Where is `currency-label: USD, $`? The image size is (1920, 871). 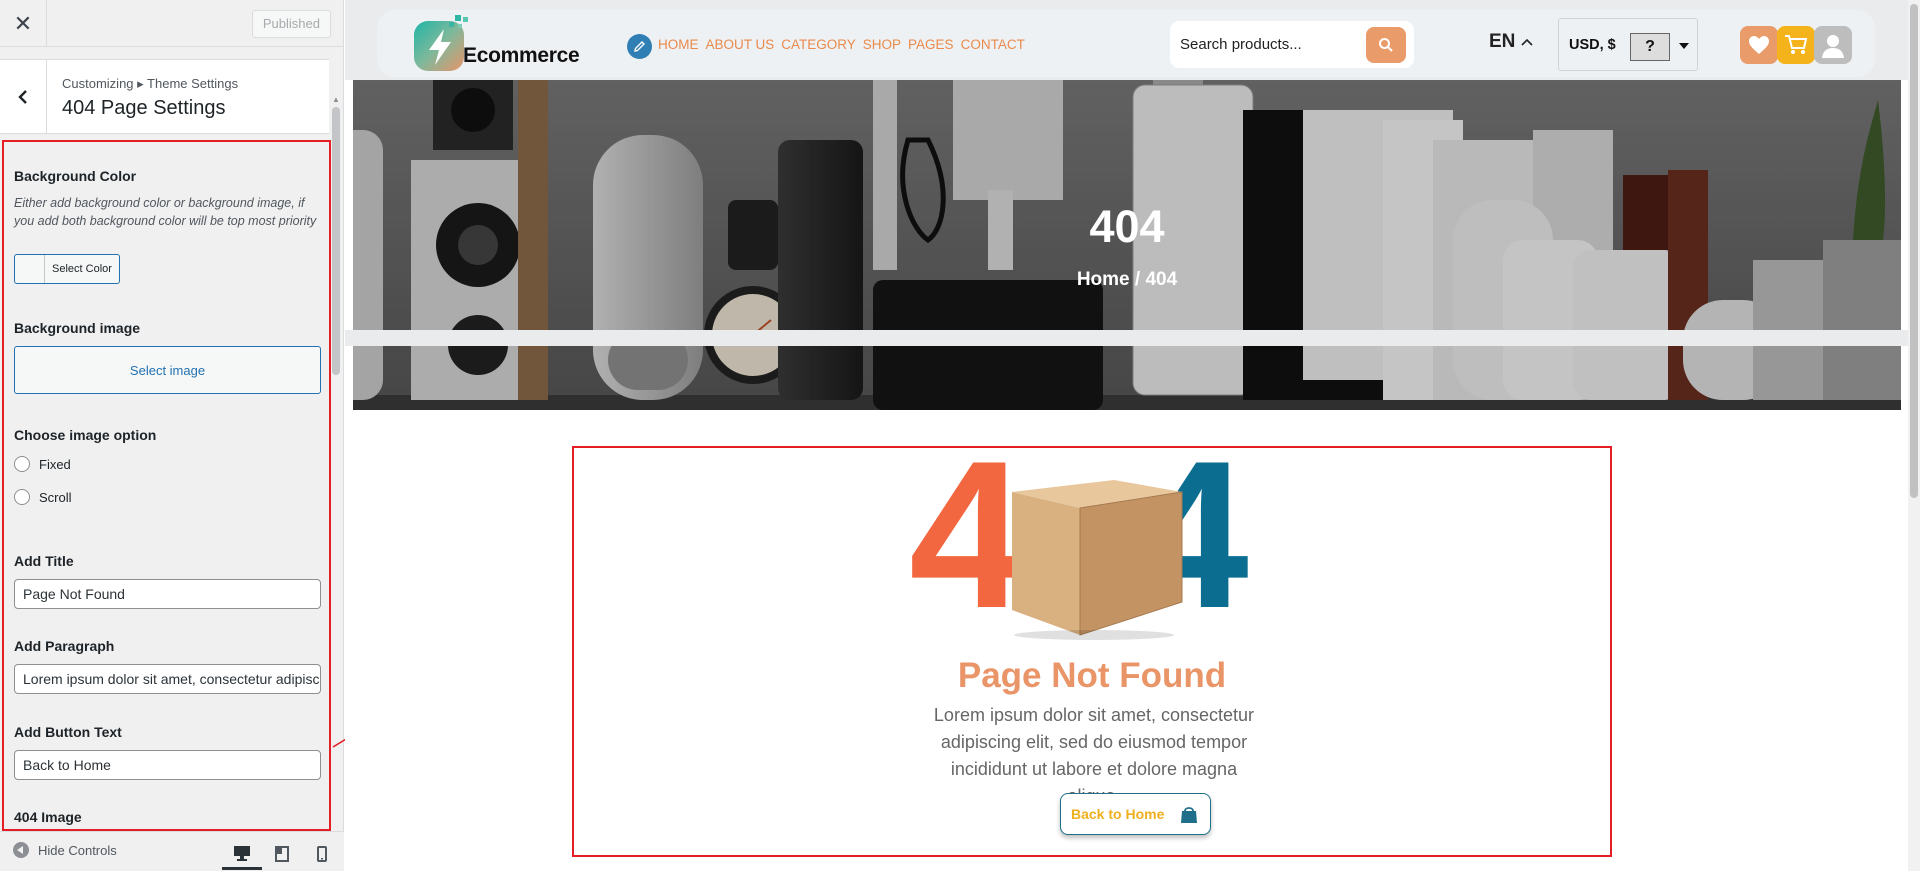
currency-label: USD, $ is located at coordinates (1592, 45).